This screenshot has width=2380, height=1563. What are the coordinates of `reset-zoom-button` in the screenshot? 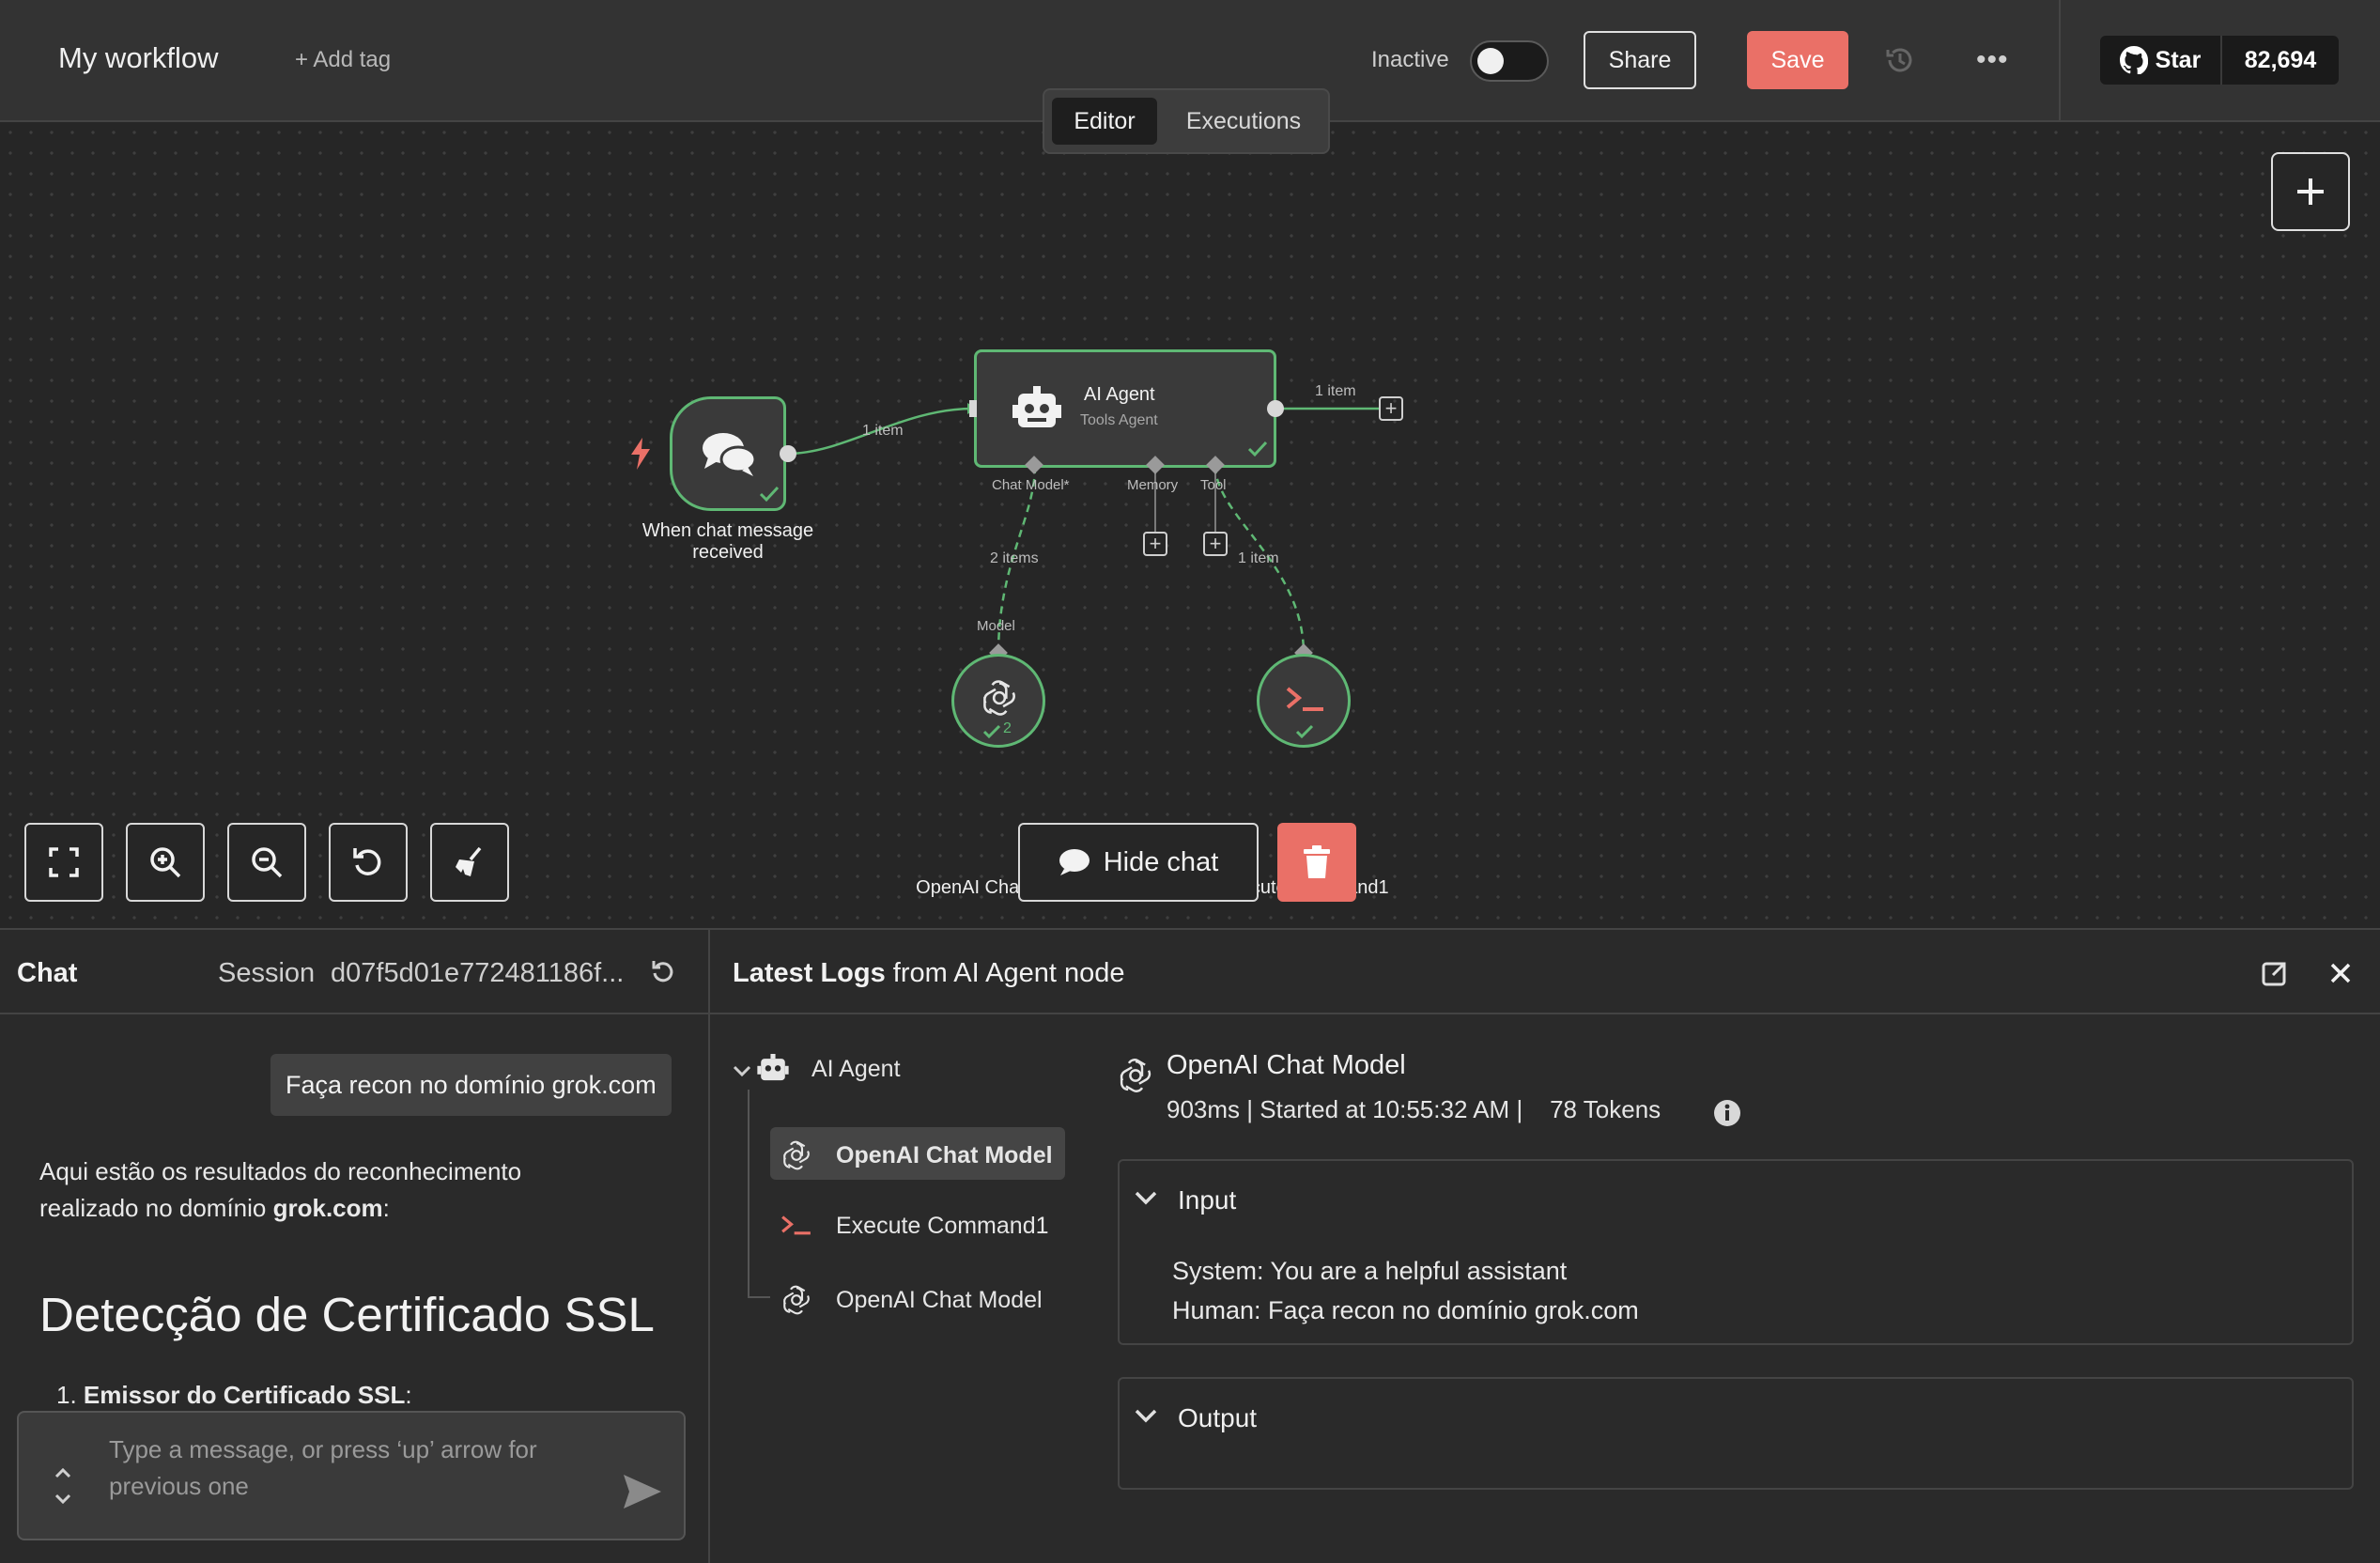 It's located at (368, 862).